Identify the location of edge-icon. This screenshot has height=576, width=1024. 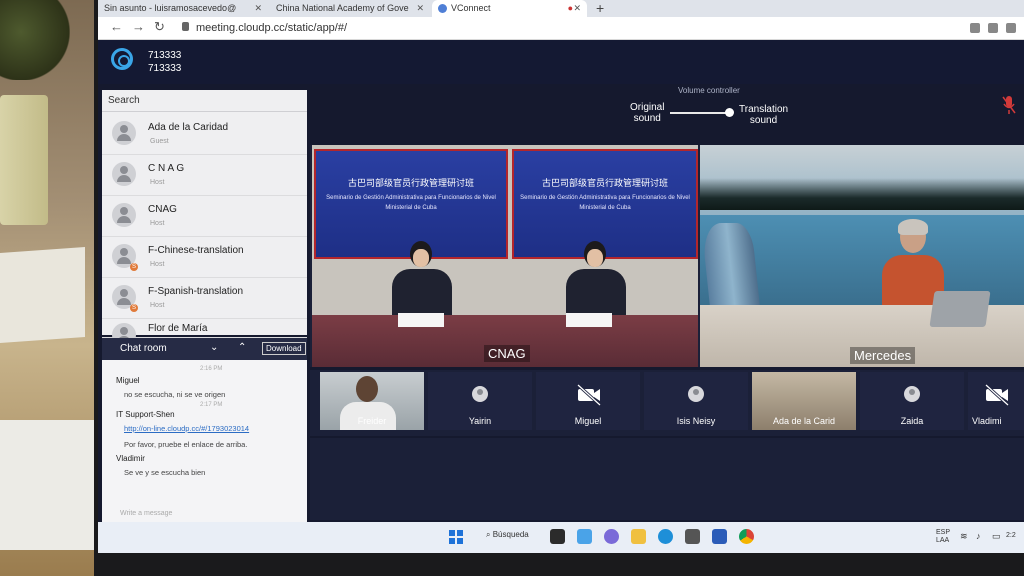
(665, 536).